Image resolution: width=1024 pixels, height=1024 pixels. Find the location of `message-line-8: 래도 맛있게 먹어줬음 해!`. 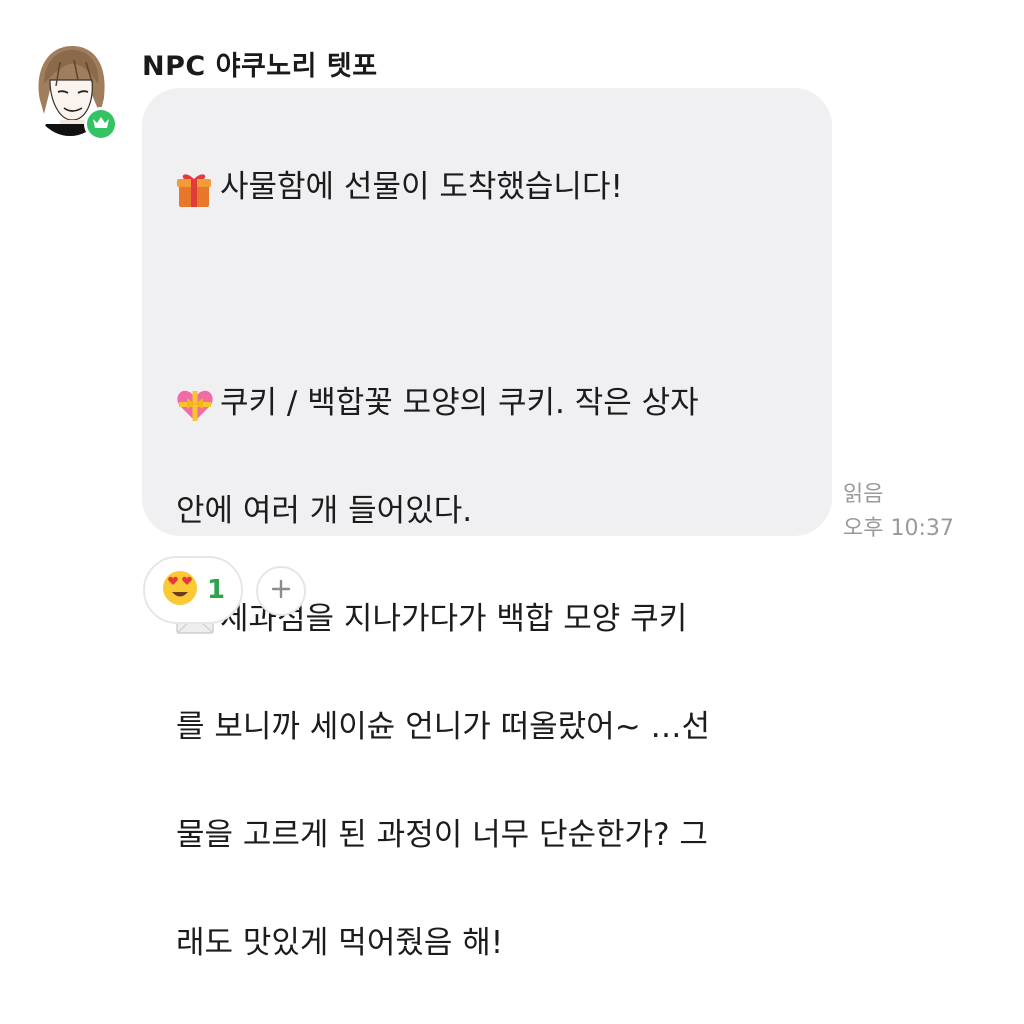

message-line-8: 래도 맛있게 먹어줬음 해! is located at coordinates (340, 943).